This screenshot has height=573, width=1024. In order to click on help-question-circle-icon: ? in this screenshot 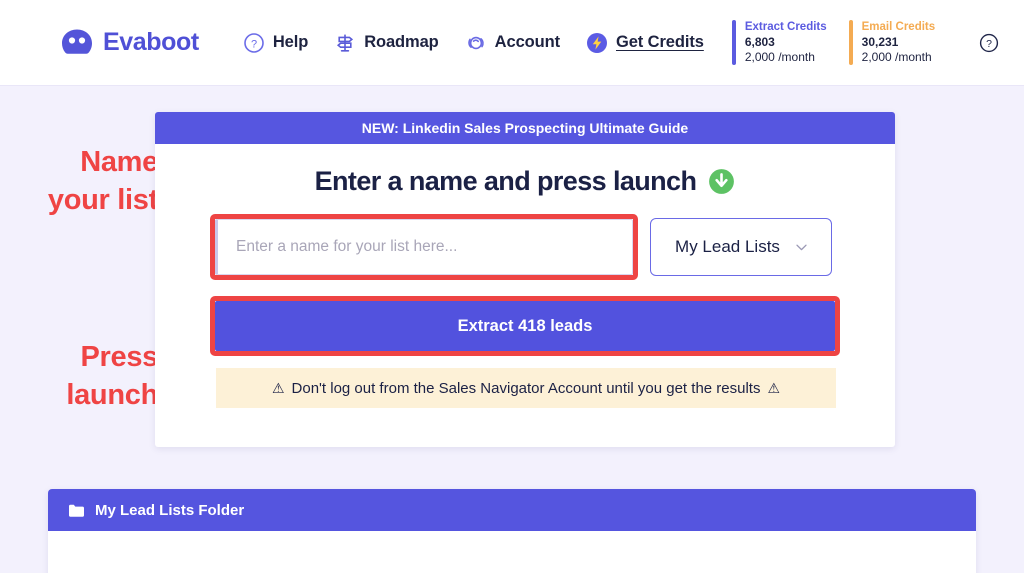, I will do `click(989, 43)`.